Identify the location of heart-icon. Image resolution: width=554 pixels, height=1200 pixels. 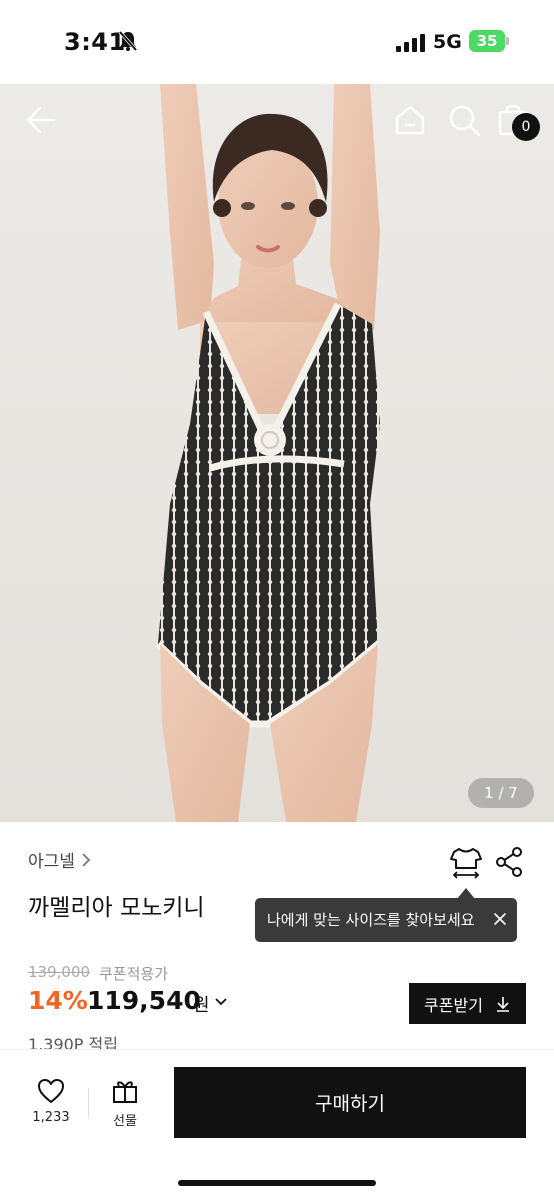
(51, 1091).